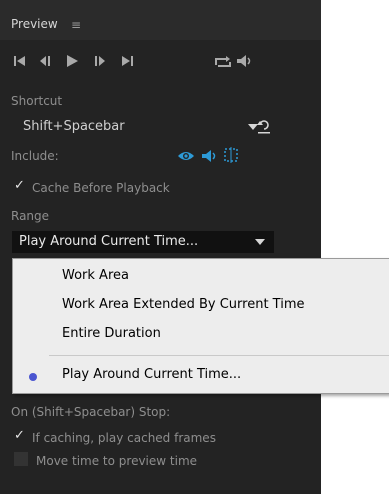 The height and width of the screenshot is (494, 389). I want to click on reset-icon, so click(263, 127).